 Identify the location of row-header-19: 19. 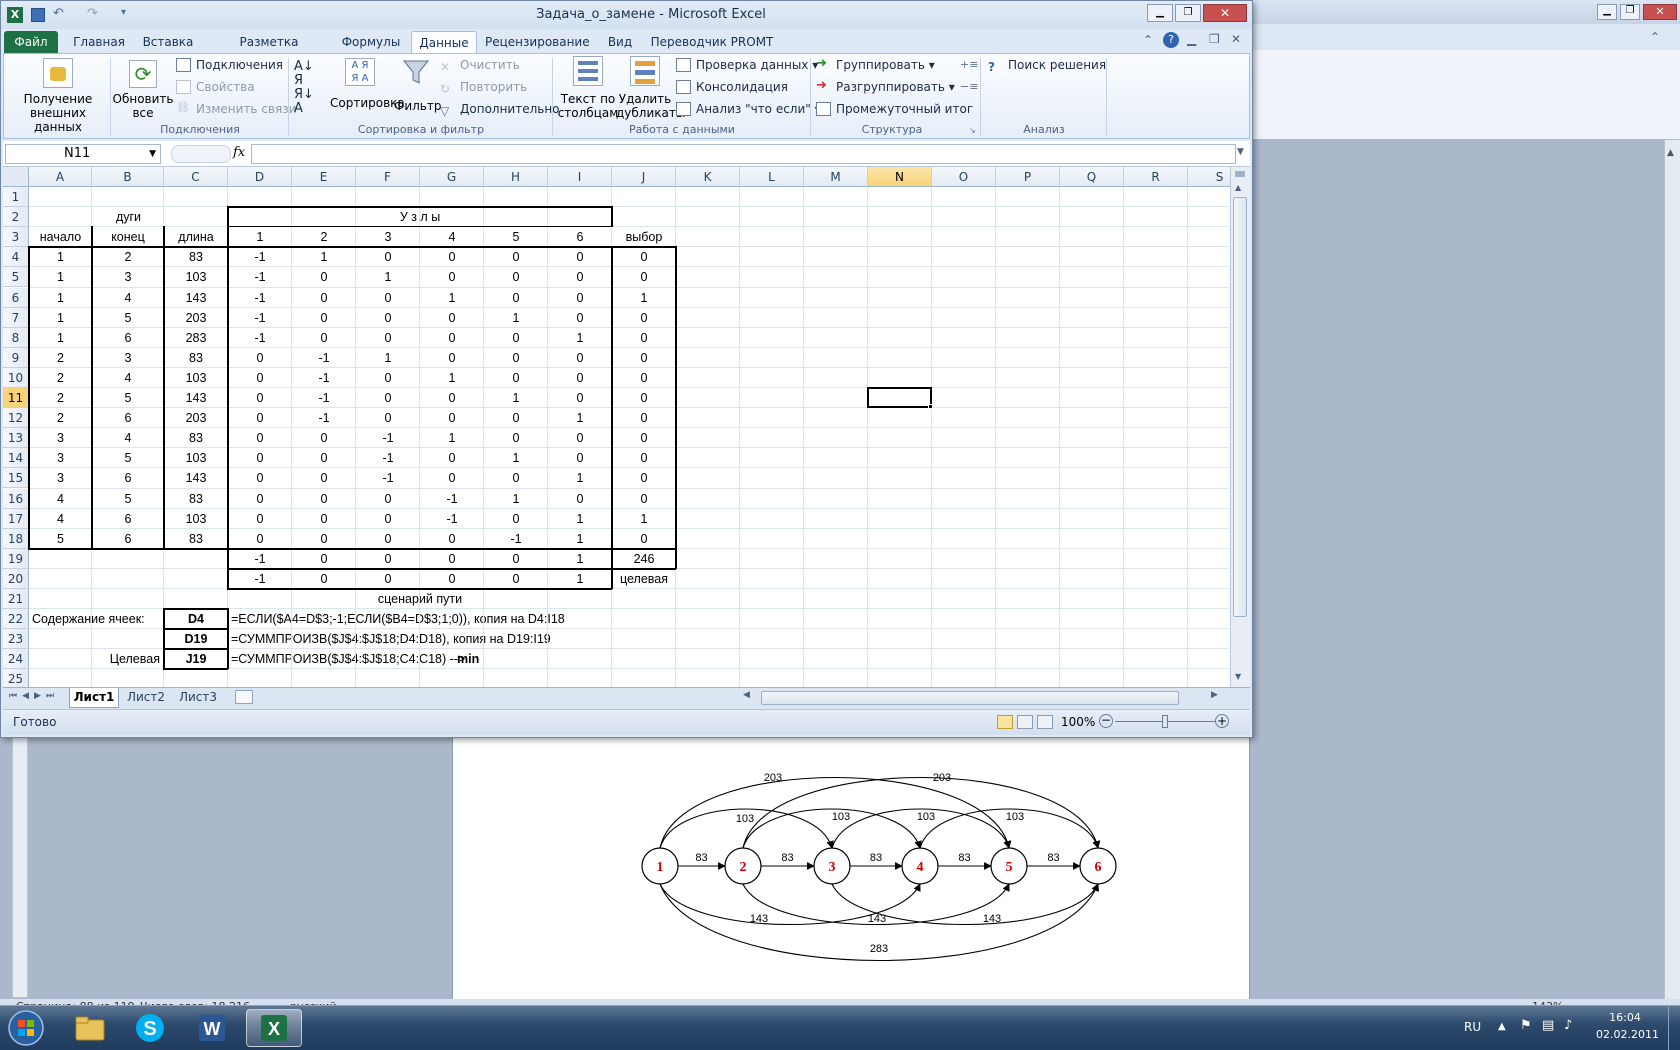
(16, 558).